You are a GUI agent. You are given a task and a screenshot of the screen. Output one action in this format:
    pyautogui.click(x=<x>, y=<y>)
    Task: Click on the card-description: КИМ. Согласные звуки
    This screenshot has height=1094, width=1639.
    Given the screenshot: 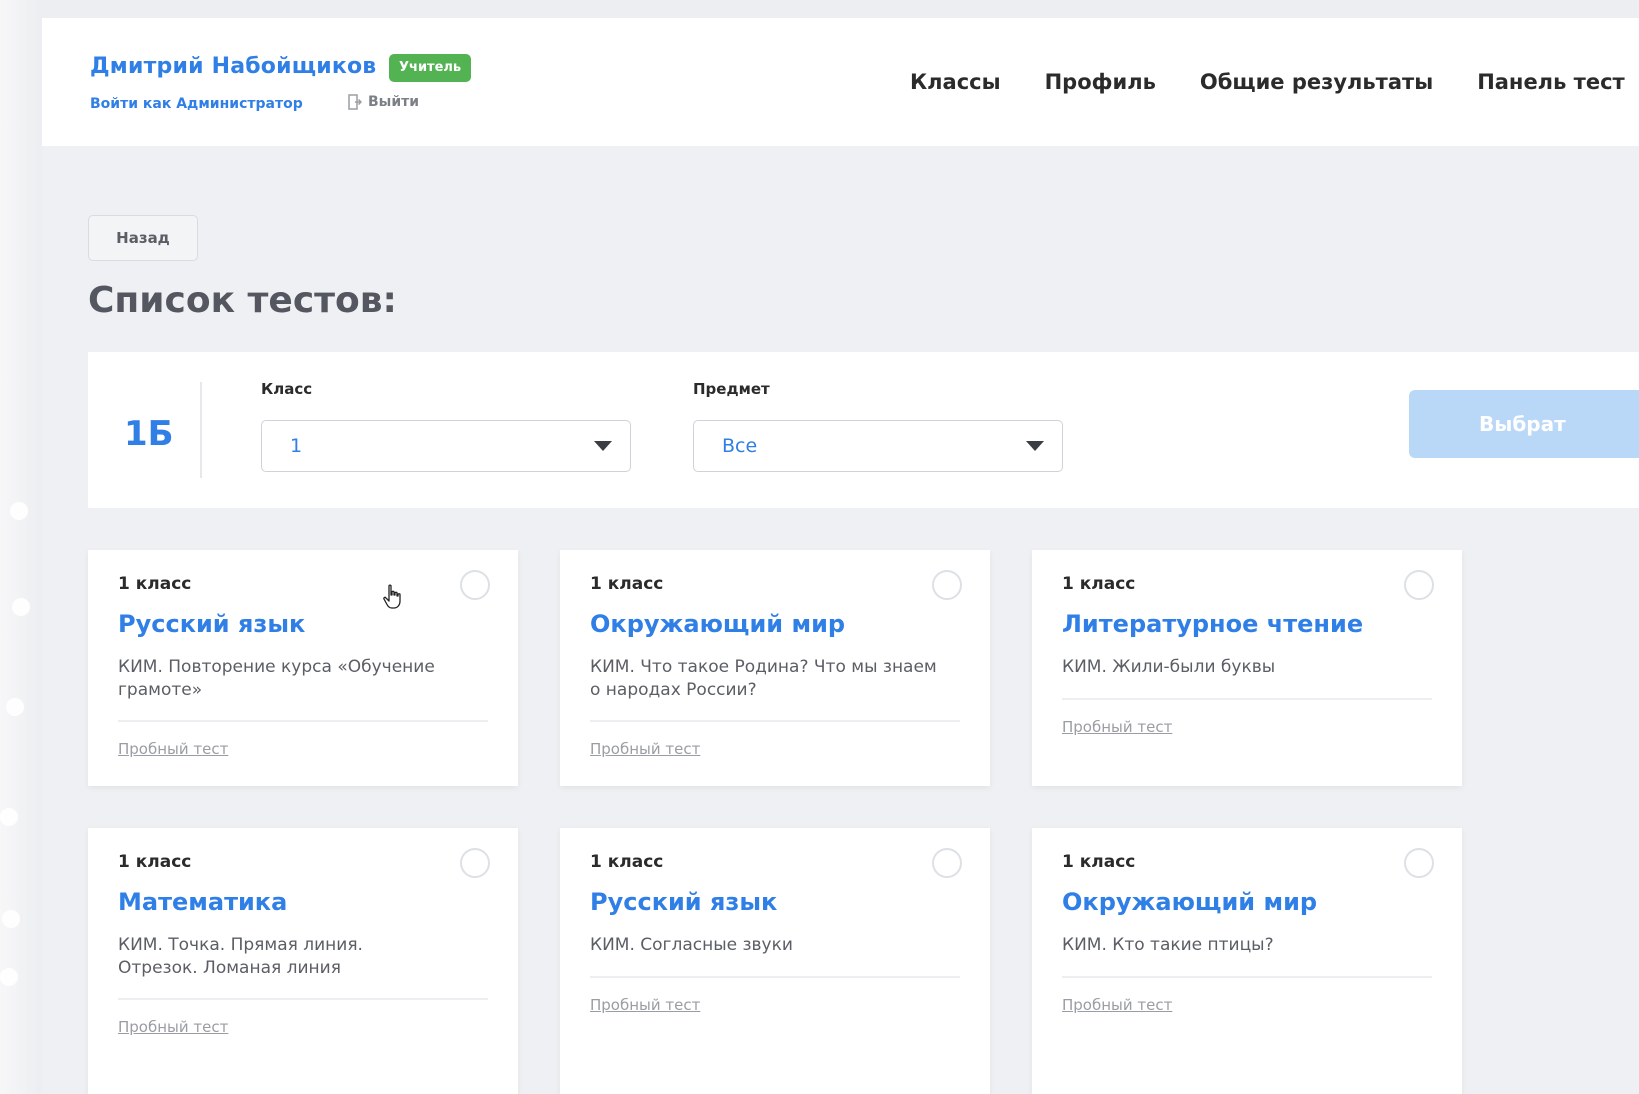 What is the action you would take?
    pyautogui.click(x=691, y=945)
    